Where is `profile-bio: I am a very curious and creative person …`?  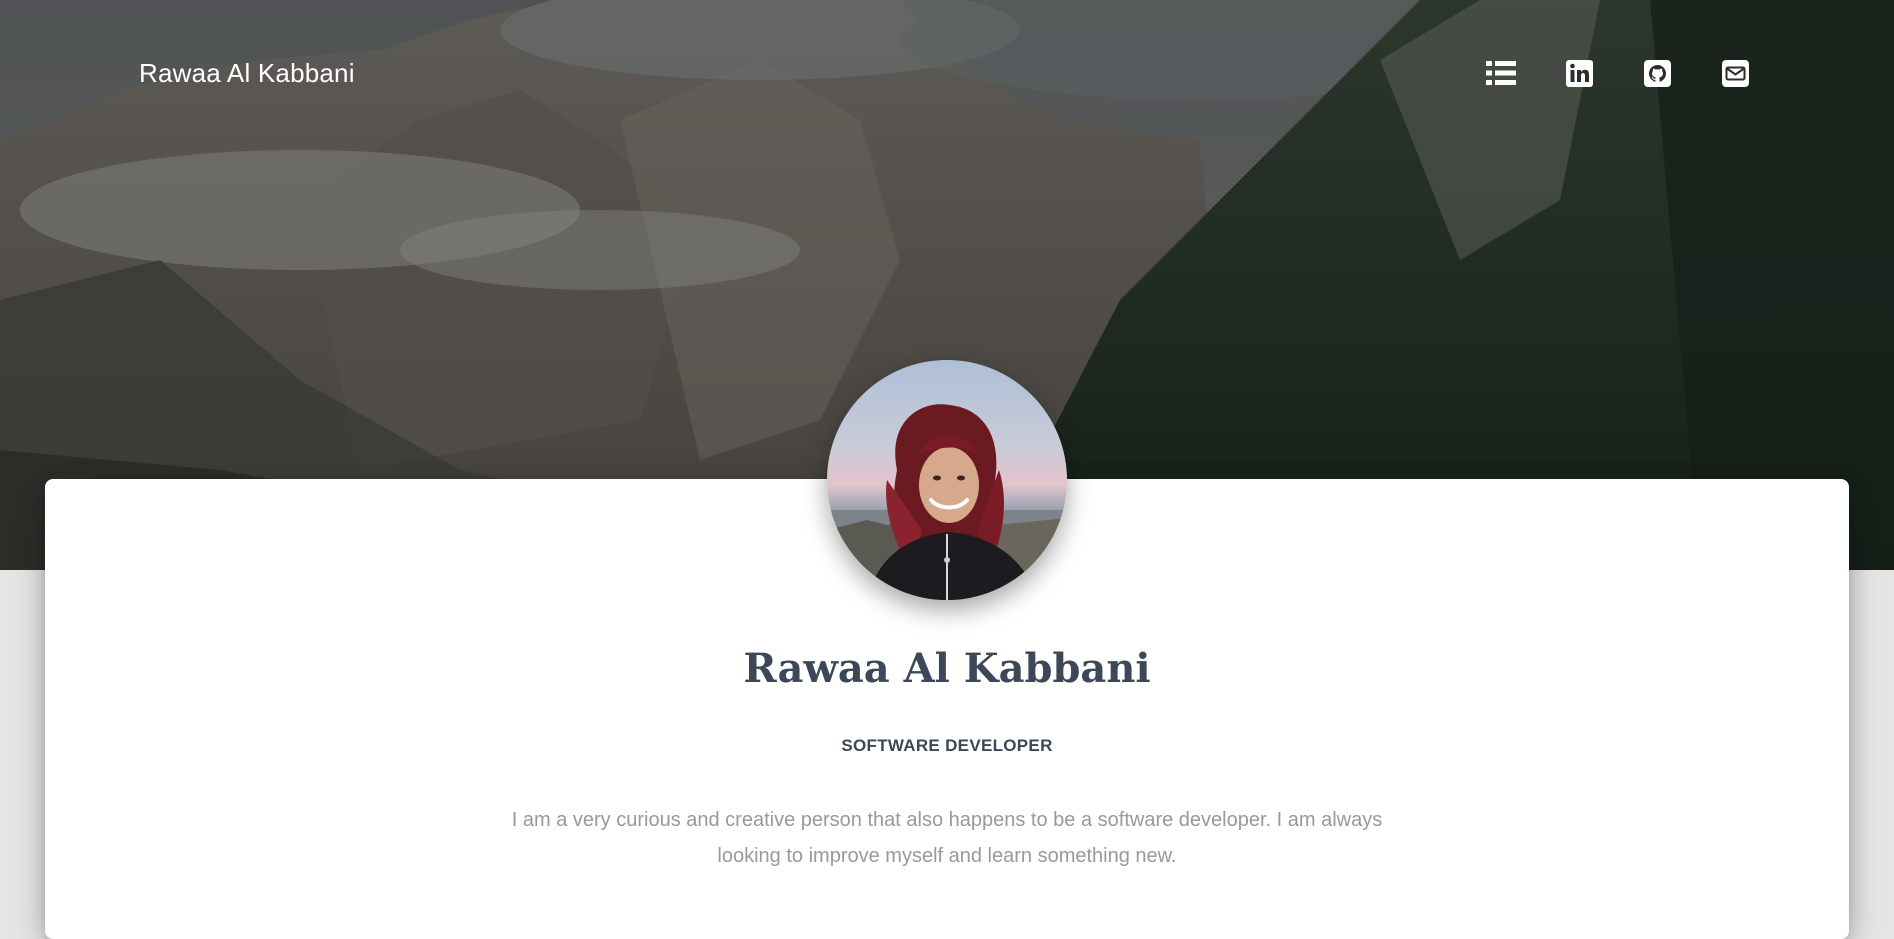
profile-bio: I am a very curious and creative person … is located at coordinates (947, 838).